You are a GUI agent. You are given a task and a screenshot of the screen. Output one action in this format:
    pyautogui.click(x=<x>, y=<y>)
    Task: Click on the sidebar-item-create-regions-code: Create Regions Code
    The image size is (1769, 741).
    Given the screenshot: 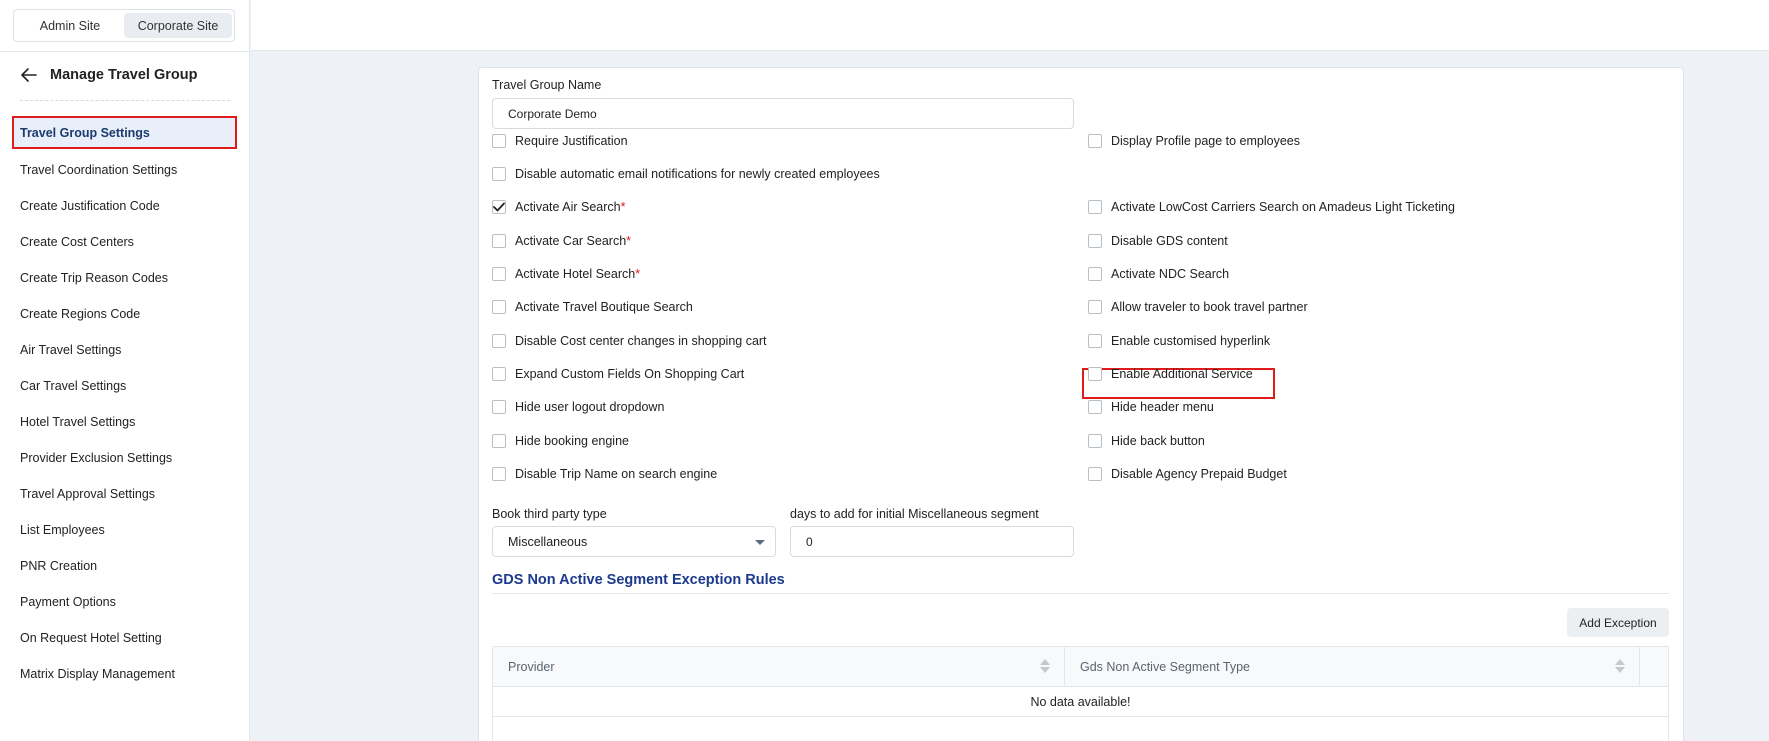 What is the action you would take?
    pyautogui.click(x=124, y=314)
    